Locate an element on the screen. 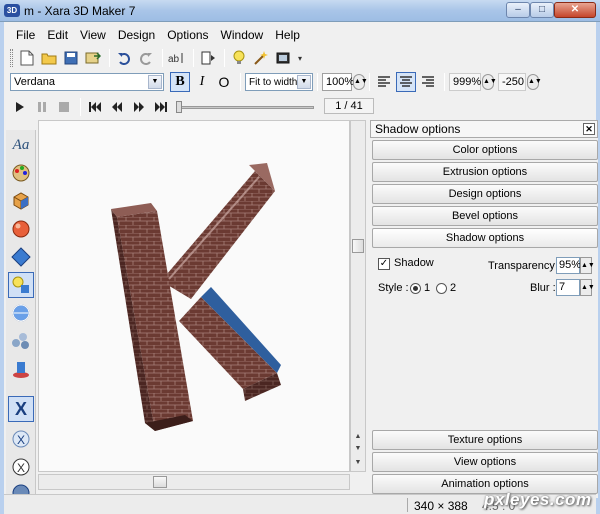 This screenshot has width=600, height=514. previous-frame-icon is located at coordinates (117, 107).